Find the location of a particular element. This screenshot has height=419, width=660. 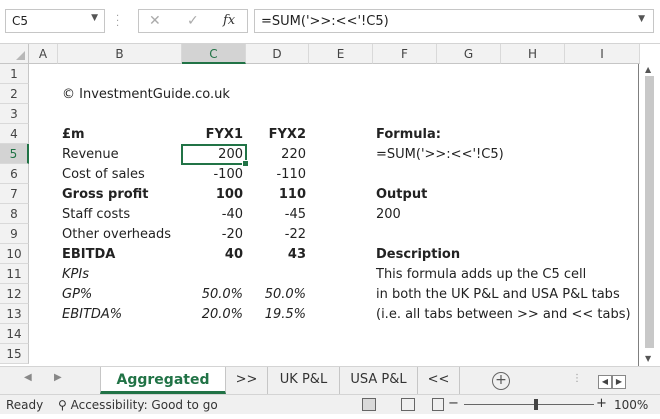

cell-revenue-label: Revenue is located at coordinates (90, 155).